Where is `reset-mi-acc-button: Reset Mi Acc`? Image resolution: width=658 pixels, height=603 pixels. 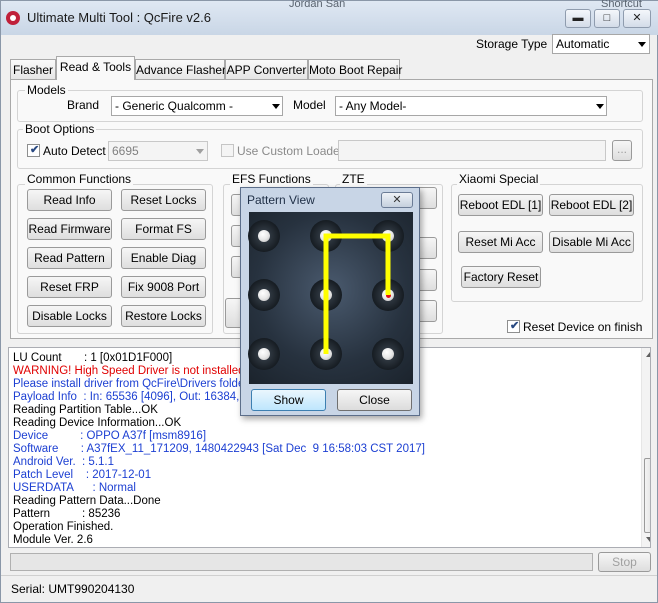
reset-mi-acc-button: Reset Mi Acc is located at coordinates (500, 242).